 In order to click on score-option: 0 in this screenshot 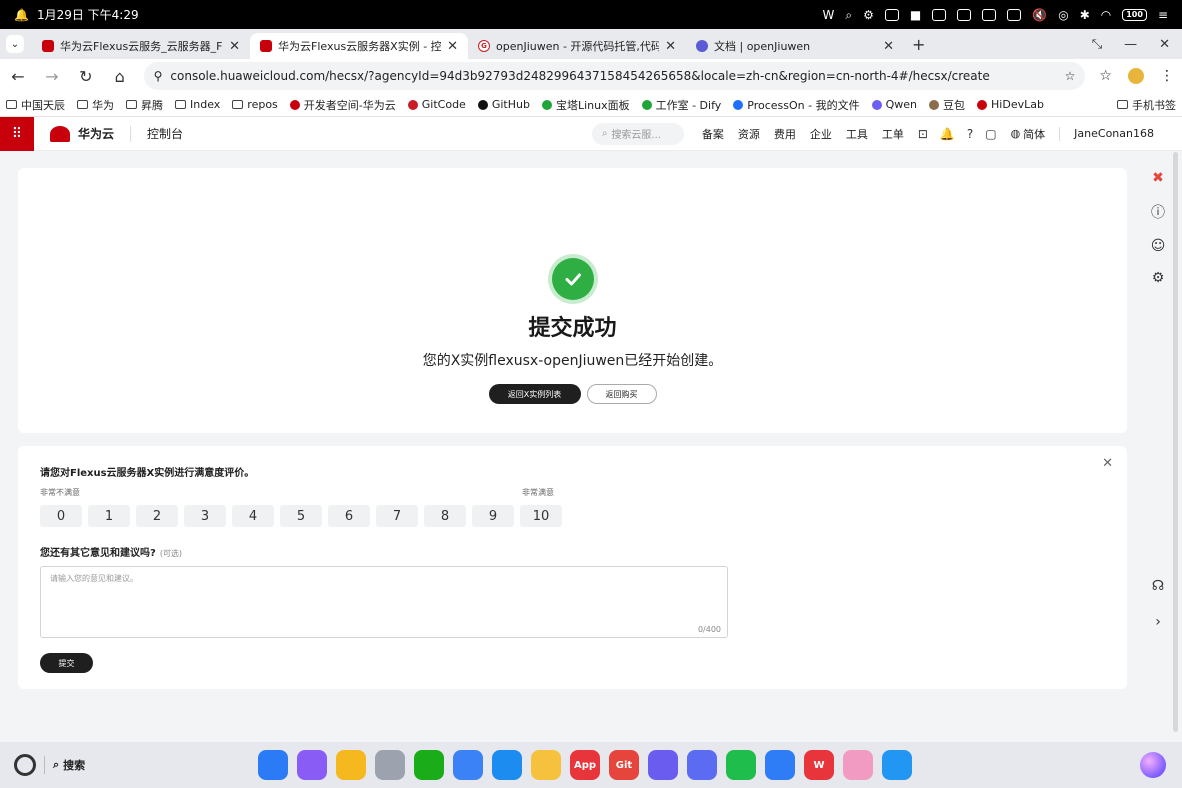, I will do `click(61, 516)`.